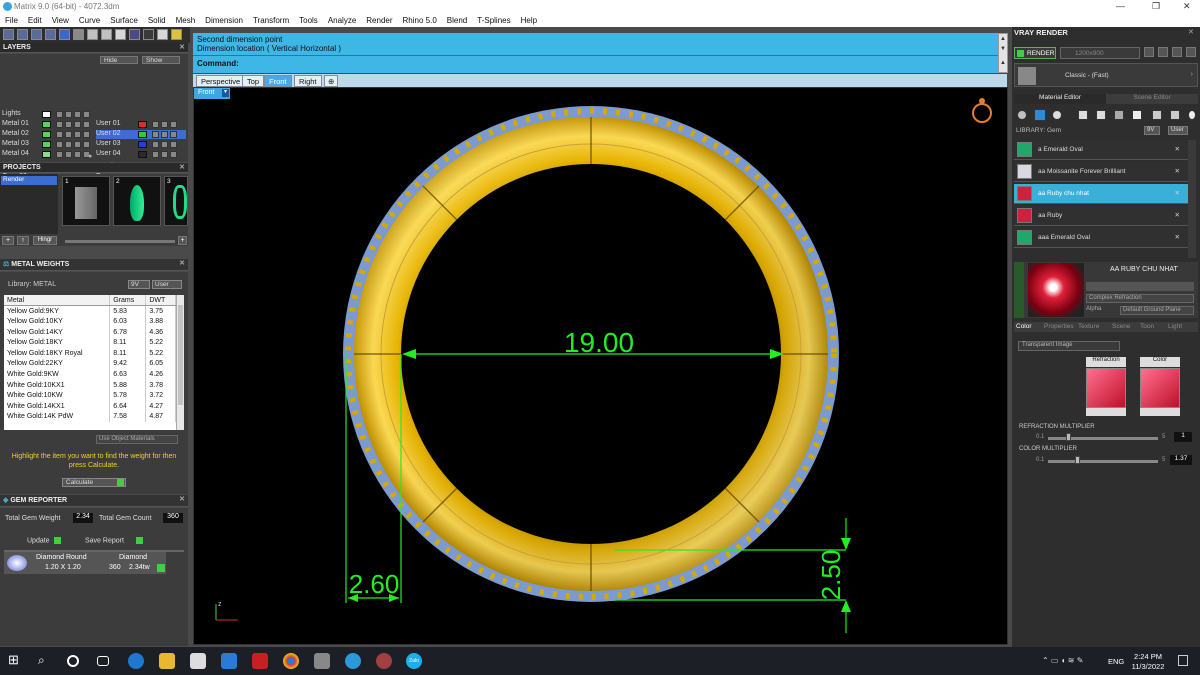  Describe the element at coordinates (86, 201) in the screenshot. I see `project-thumb-1: 1` at that location.